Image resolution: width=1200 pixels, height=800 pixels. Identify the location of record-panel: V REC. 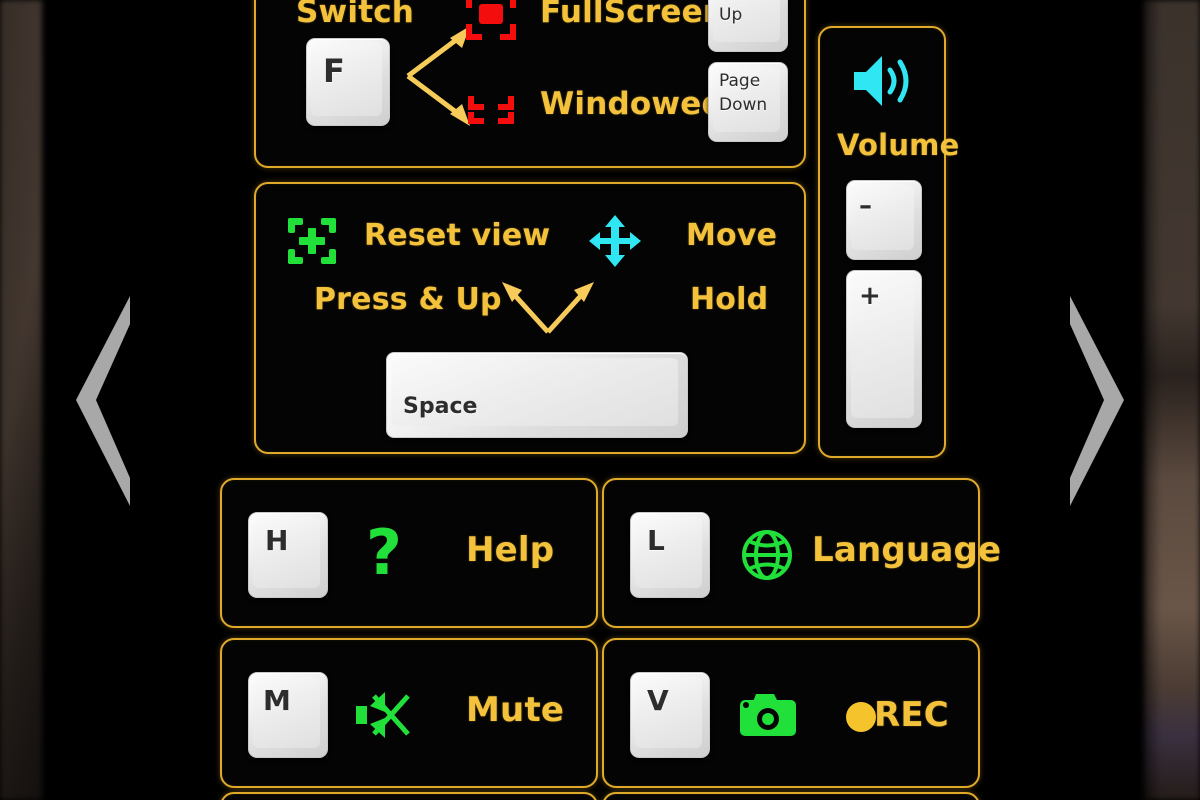
(791, 713).